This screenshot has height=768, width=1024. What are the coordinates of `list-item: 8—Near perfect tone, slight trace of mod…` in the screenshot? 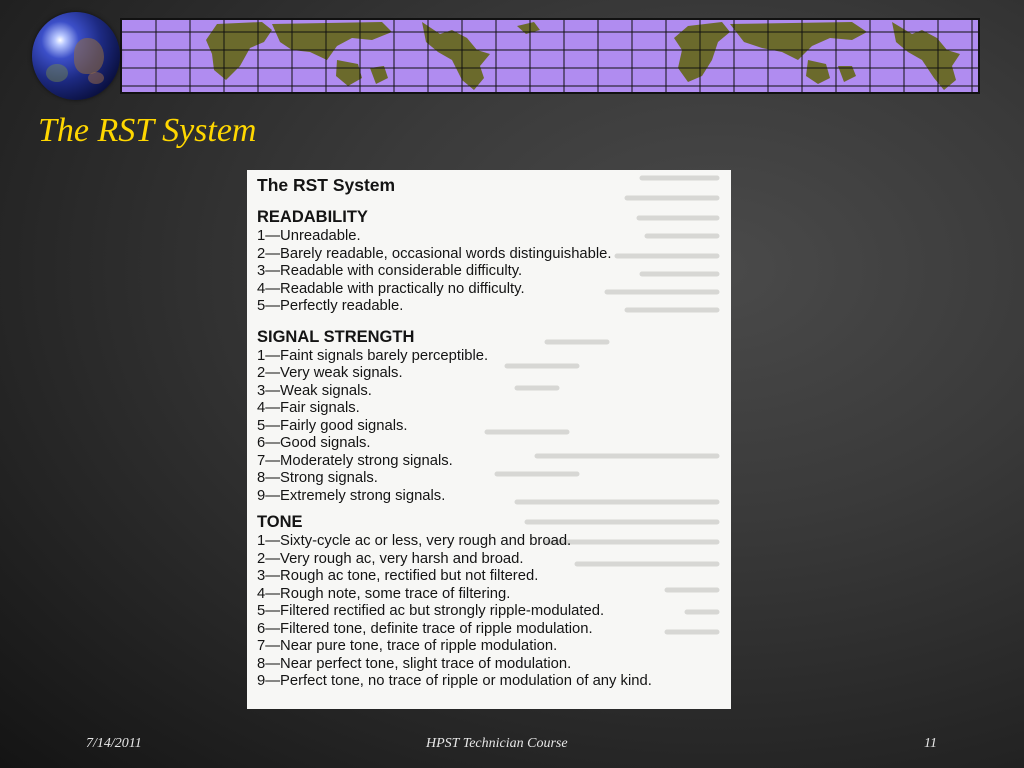 It's located at (414, 663).